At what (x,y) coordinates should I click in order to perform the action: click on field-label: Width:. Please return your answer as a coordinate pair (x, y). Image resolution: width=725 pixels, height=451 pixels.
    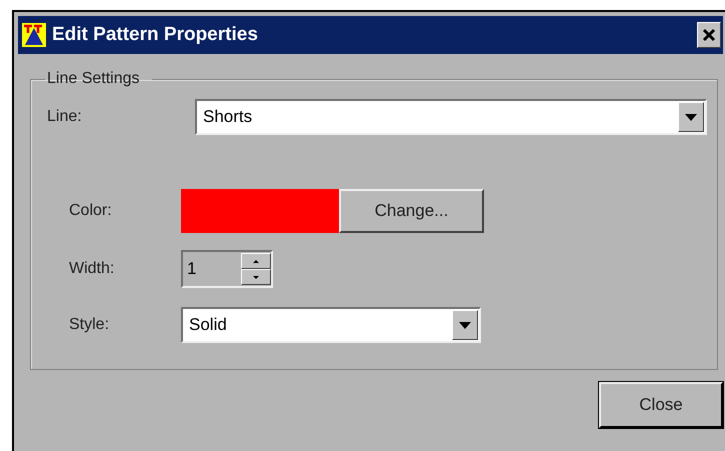
    Looking at the image, I should click on (92, 269).